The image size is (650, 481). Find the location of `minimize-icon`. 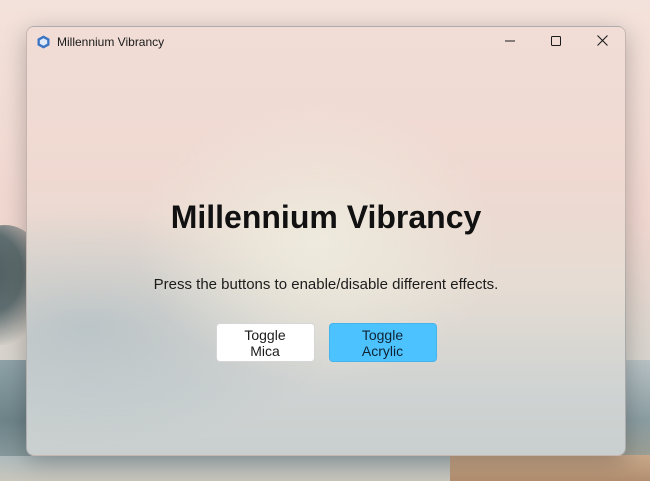

minimize-icon is located at coordinates (510, 42).